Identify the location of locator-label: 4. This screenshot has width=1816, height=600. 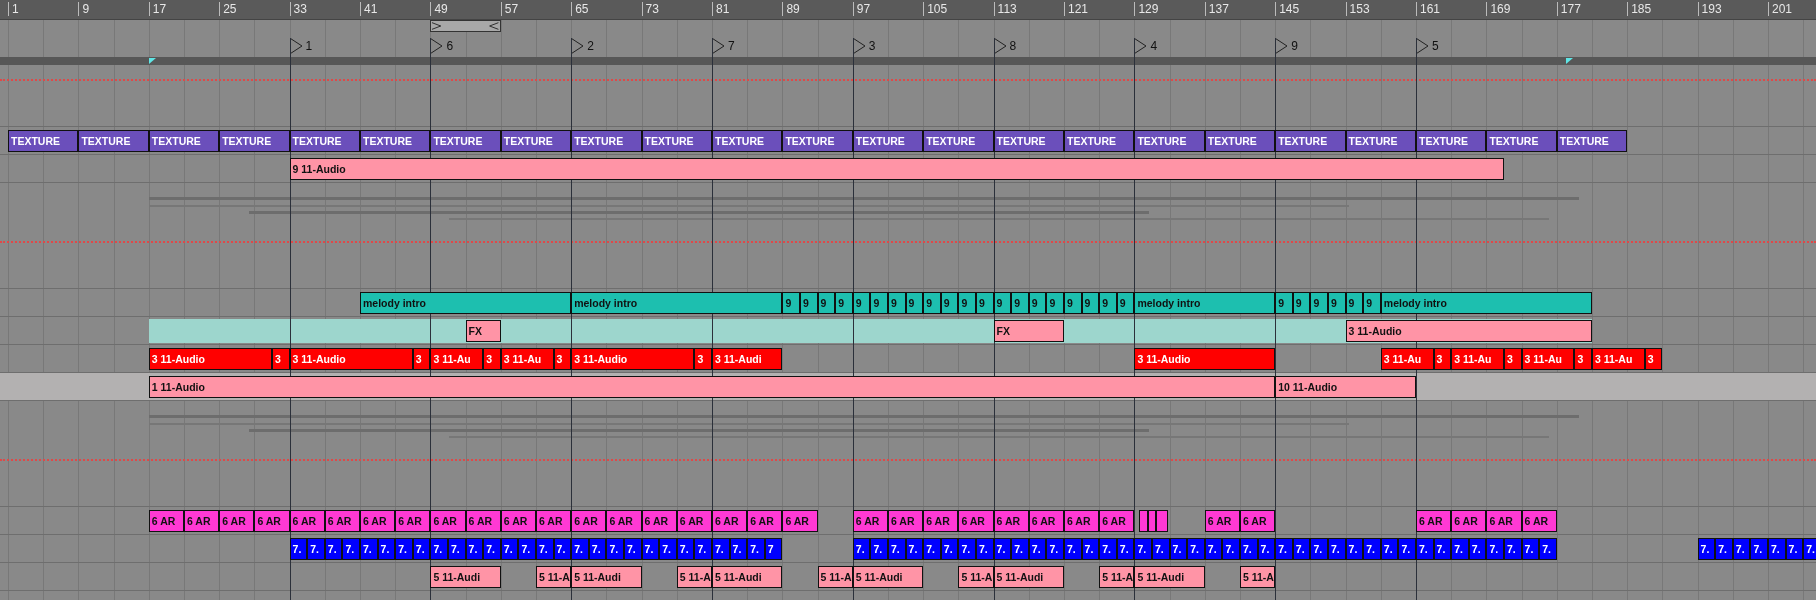
(1154, 46).